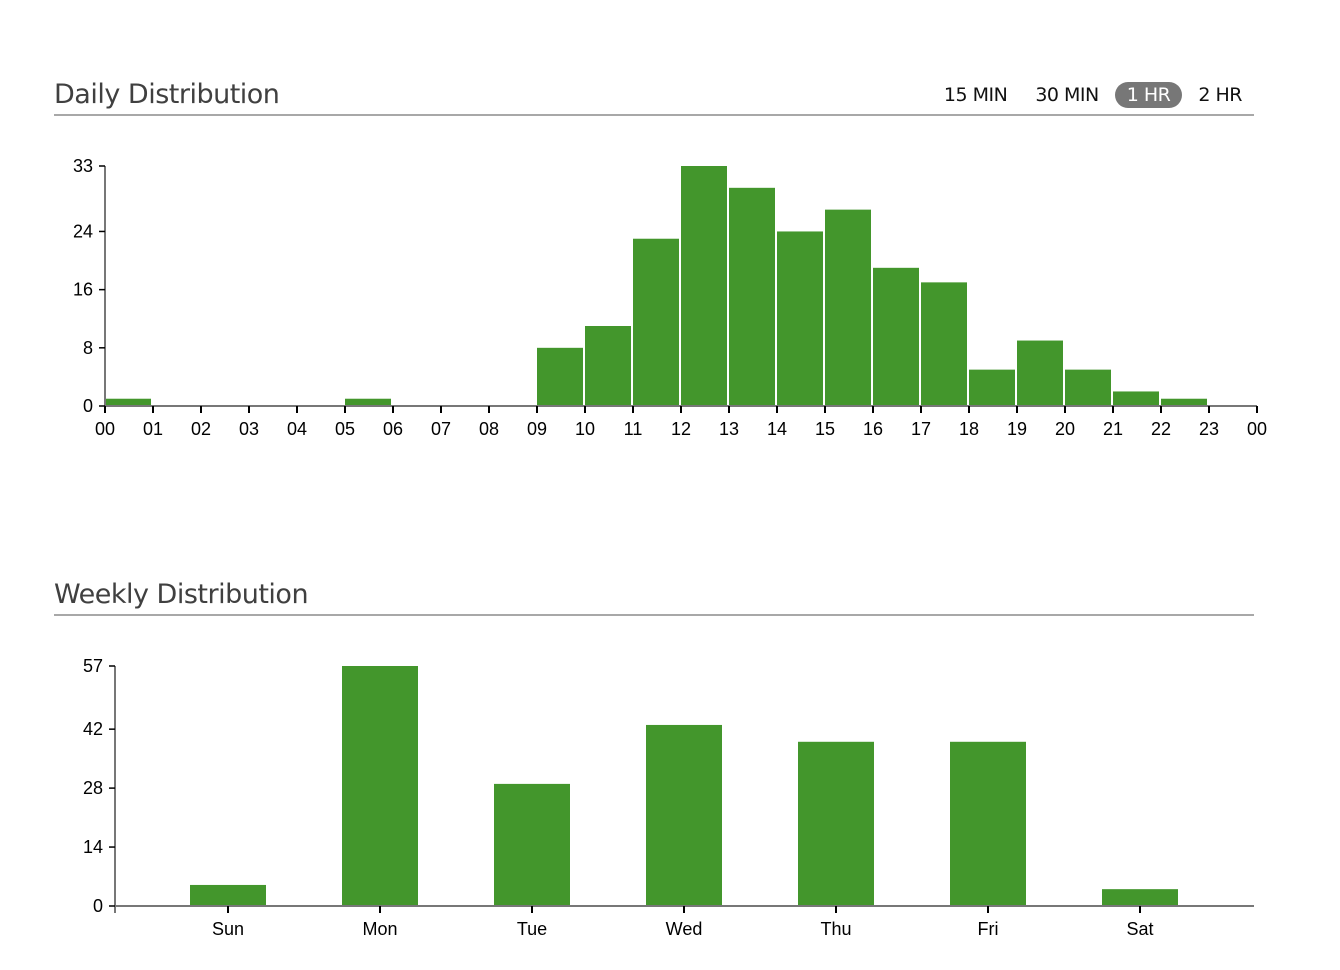 Image resolution: width=1340 pixels, height=970 pixels. Describe the element at coordinates (489, 429) in the screenshot. I see `x-tick-label: 08` at that location.